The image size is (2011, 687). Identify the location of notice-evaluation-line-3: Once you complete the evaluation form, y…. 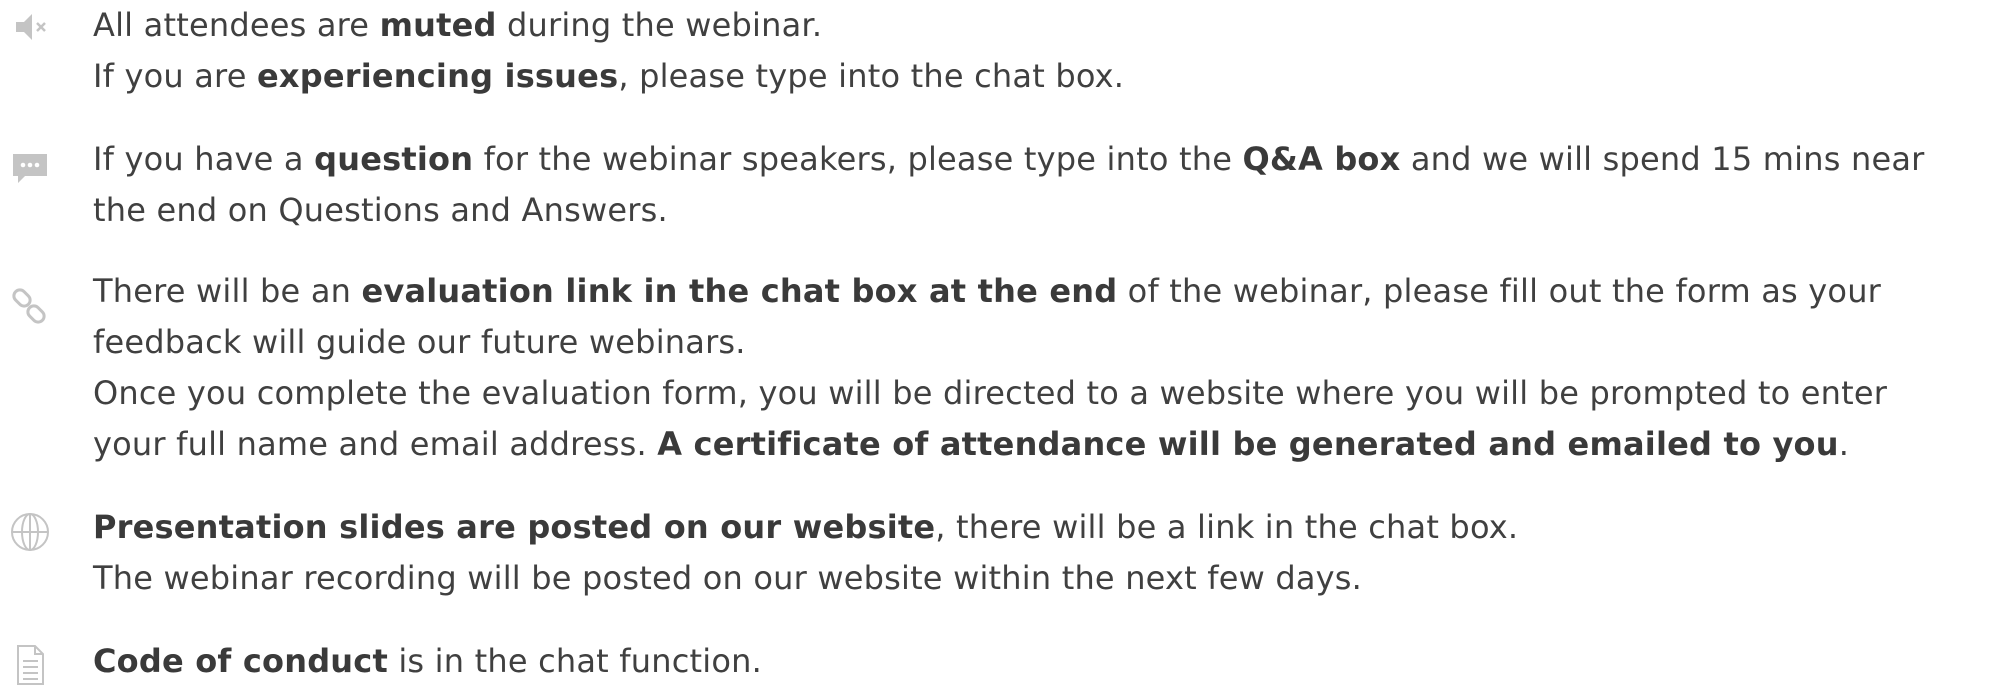
(990, 393).